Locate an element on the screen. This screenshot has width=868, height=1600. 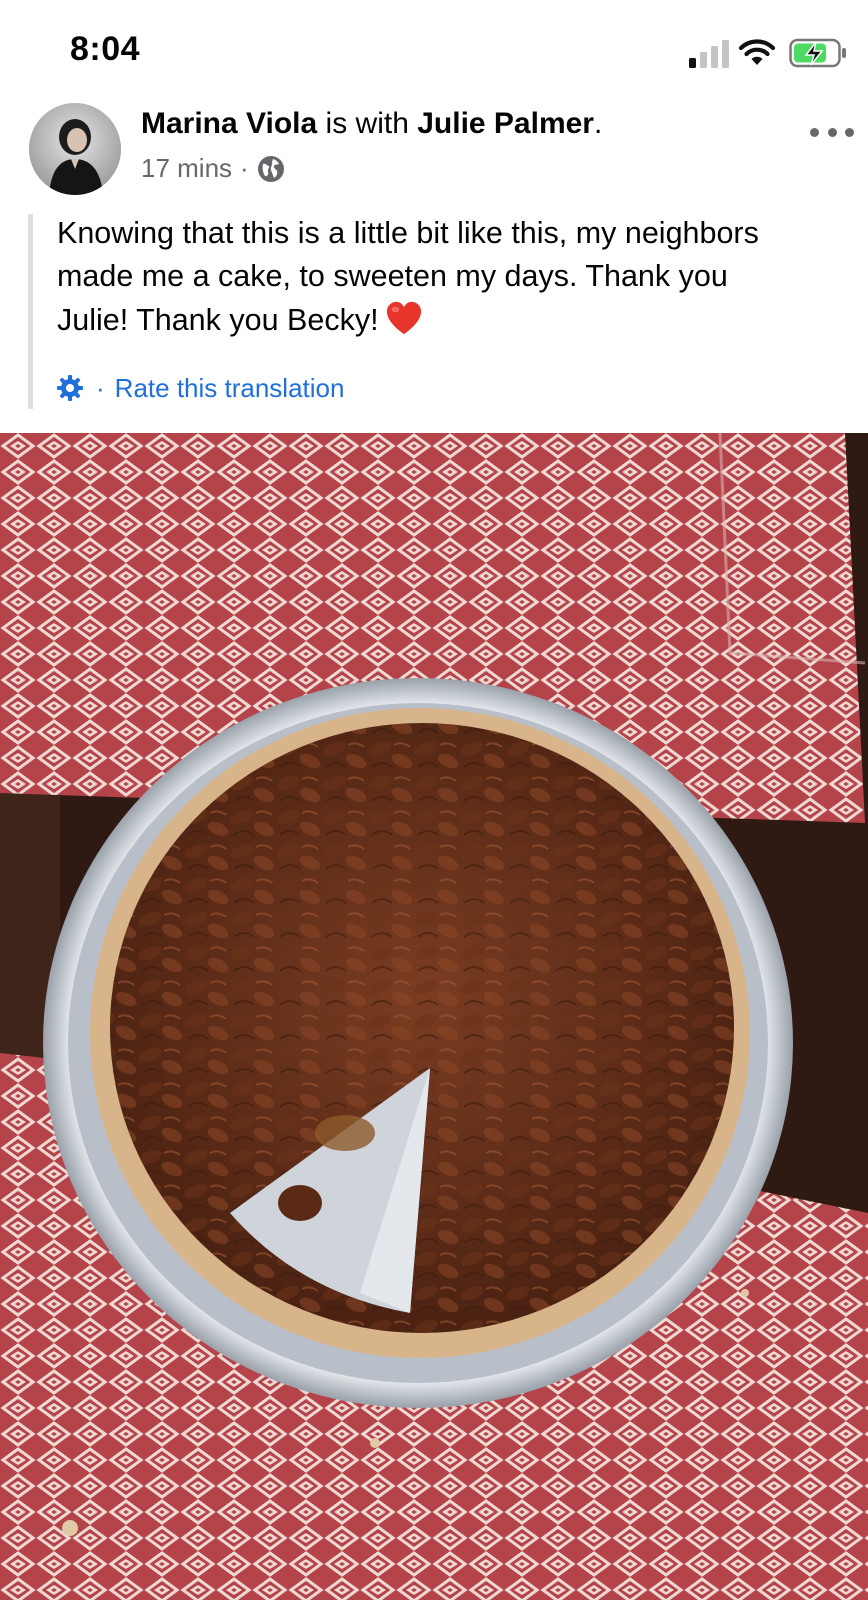
wifi-icon is located at coordinates (757, 52).